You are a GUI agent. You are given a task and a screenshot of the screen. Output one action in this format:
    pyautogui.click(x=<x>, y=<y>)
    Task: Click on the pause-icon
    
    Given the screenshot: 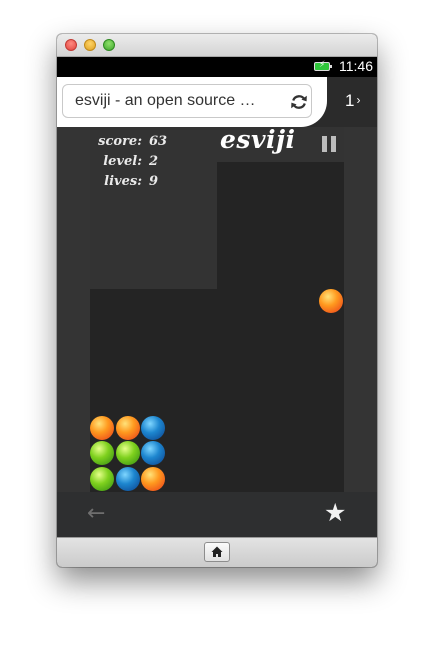 What is the action you would take?
    pyautogui.click(x=330, y=144)
    